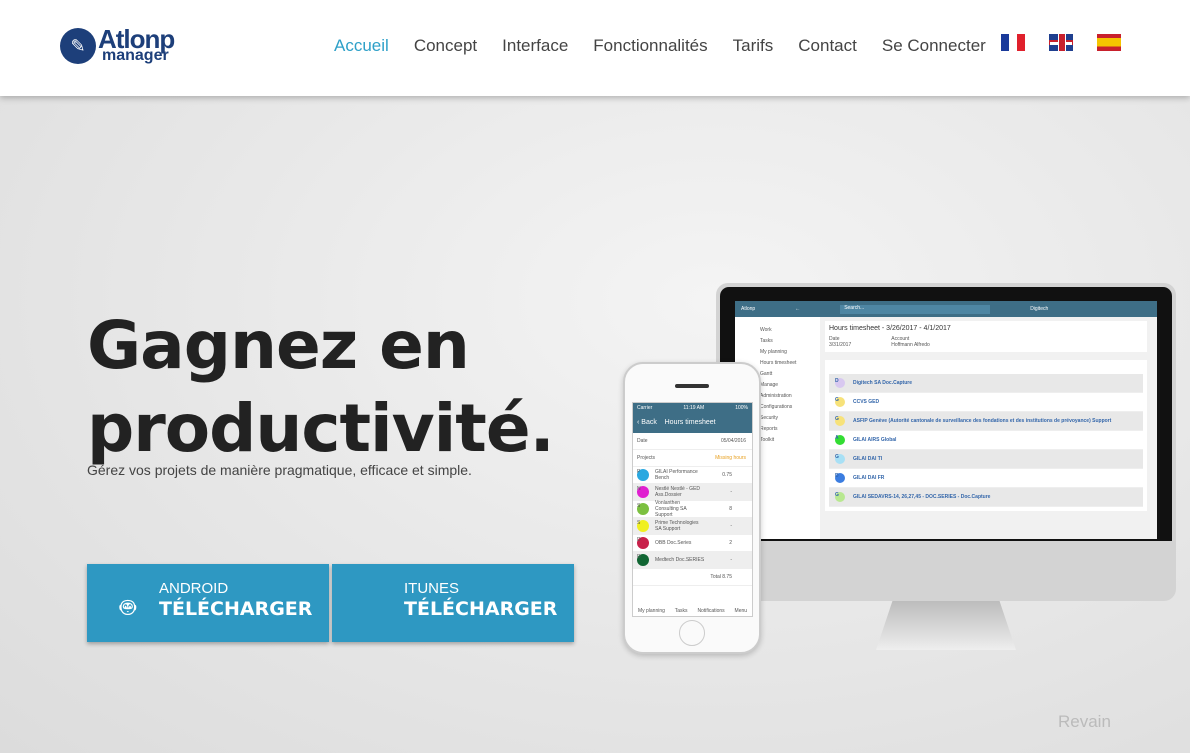  I want to click on nav-contact: Contact, so click(827, 46).